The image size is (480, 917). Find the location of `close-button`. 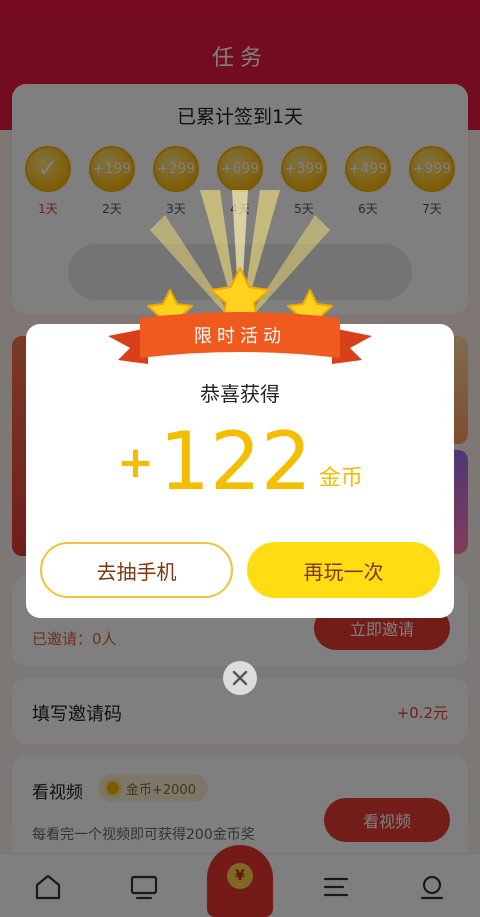

close-button is located at coordinates (240, 678).